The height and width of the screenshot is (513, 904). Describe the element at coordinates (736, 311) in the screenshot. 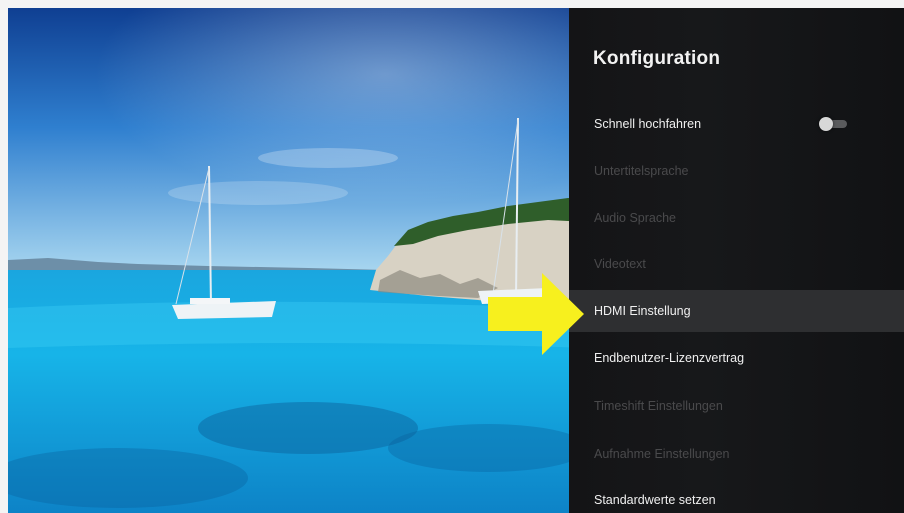

I see `menu-item-hdmi-einstellung: HDMI Einstellung` at that location.